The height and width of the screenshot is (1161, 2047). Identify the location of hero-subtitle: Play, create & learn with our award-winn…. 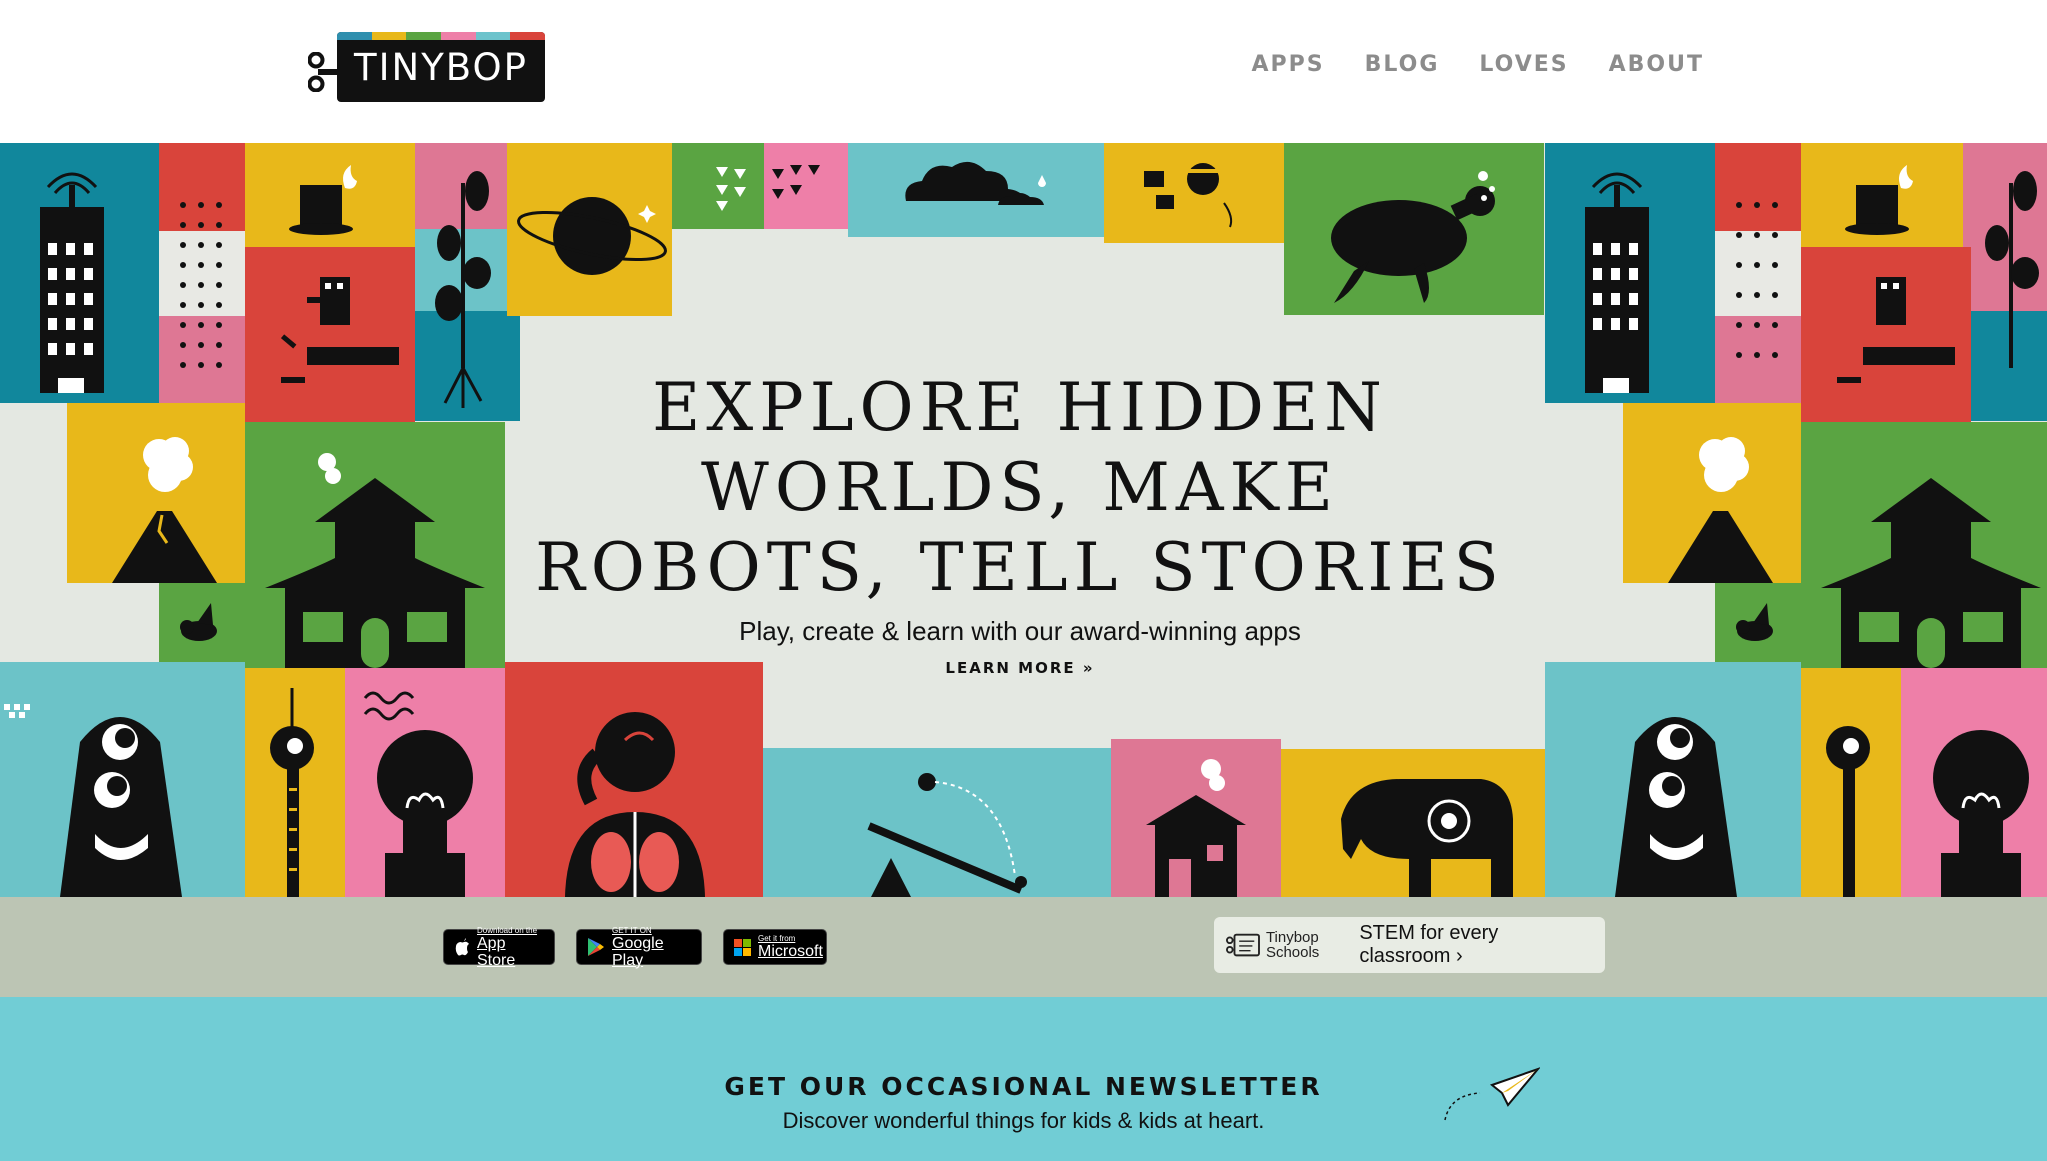
(1020, 631).